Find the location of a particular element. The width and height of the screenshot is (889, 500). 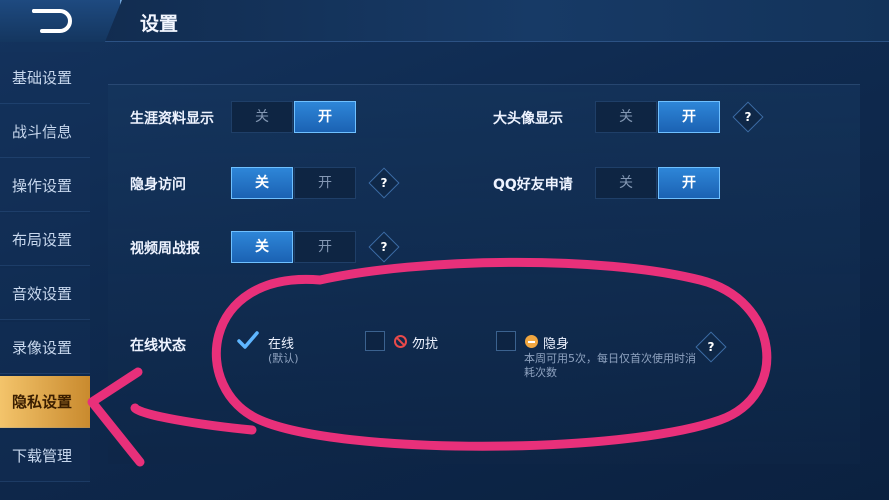

stealth-visit-on-button: 开 is located at coordinates (325, 183).